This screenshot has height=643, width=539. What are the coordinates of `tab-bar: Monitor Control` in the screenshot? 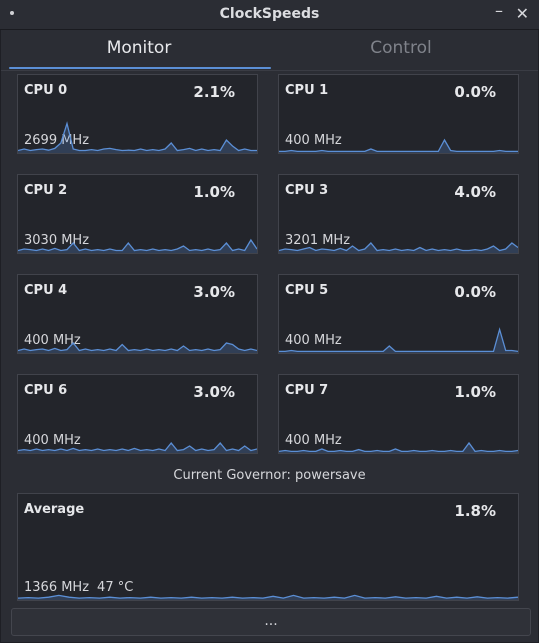 It's located at (269, 50).